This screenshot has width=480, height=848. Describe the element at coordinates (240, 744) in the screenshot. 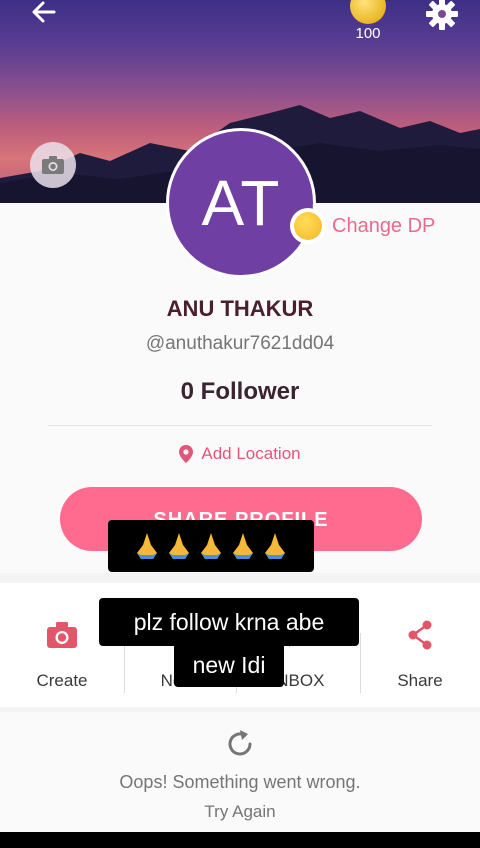

I see `refresh-icon` at that location.